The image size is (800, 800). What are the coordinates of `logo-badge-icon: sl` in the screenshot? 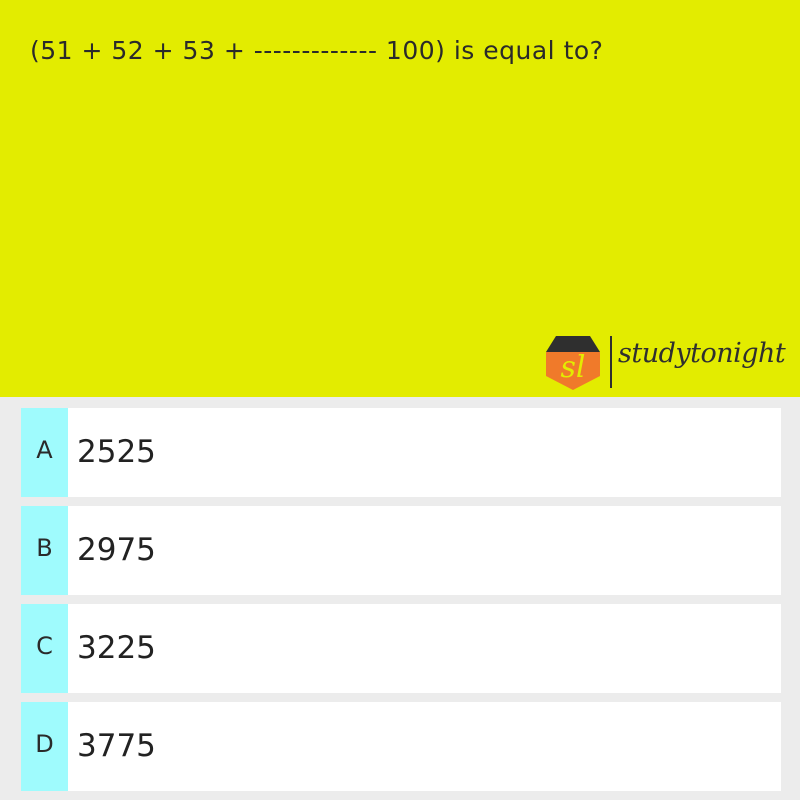 It's located at (573, 363).